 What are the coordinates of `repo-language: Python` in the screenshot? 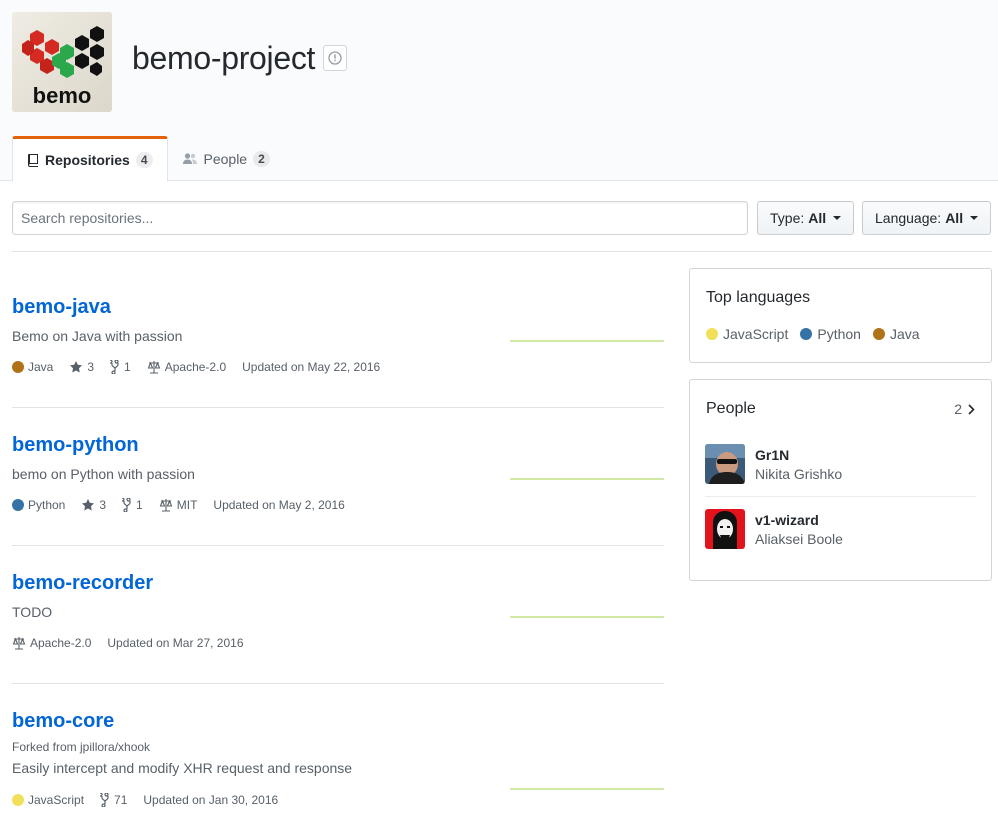 It's located at (38, 505).